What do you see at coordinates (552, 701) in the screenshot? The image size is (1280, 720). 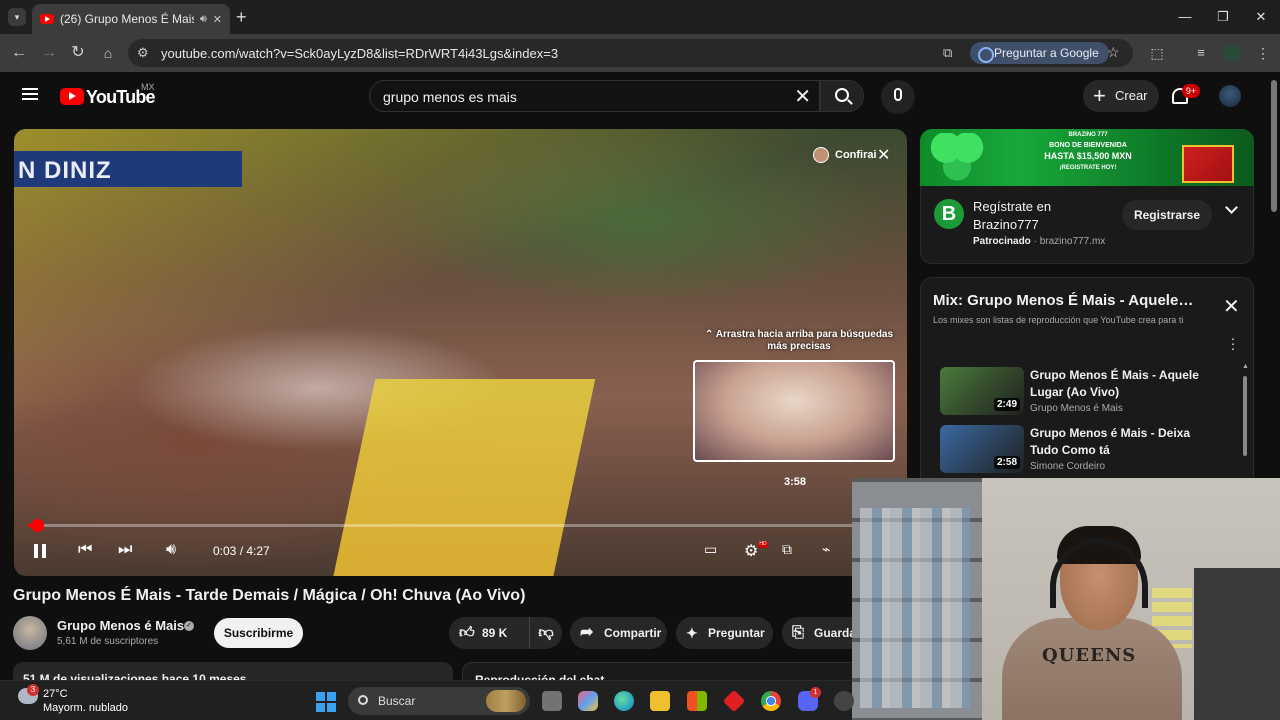 I see `task-view-icon` at bounding box center [552, 701].